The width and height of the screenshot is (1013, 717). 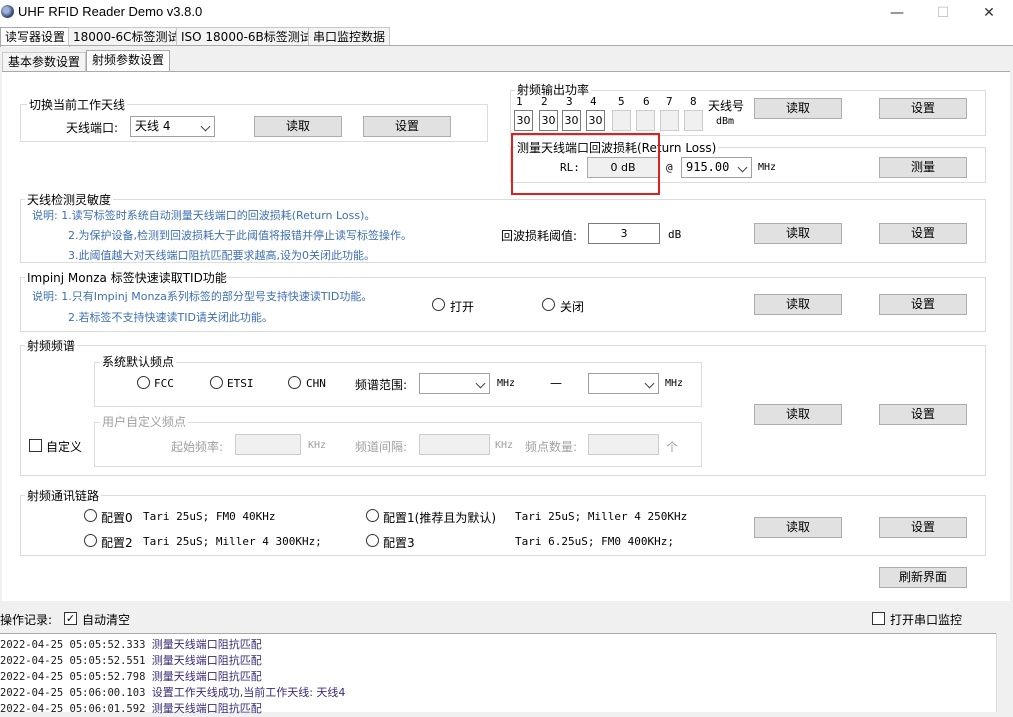 I want to click on spectrum-title: 射频频谱, so click(x=51, y=345).